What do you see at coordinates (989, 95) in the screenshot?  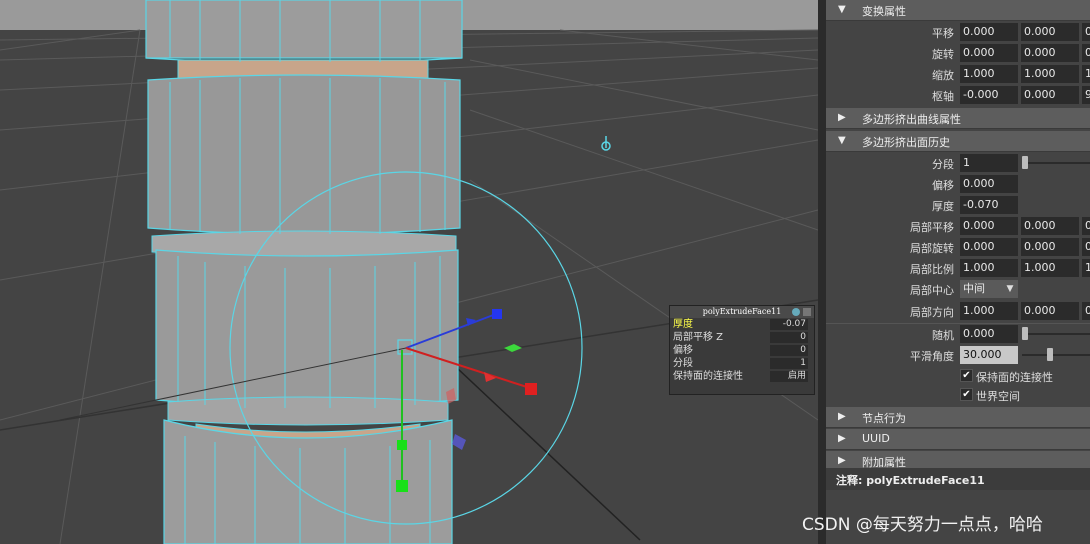 I see `pivot-x-field: -0.000` at bounding box center [989, 95].